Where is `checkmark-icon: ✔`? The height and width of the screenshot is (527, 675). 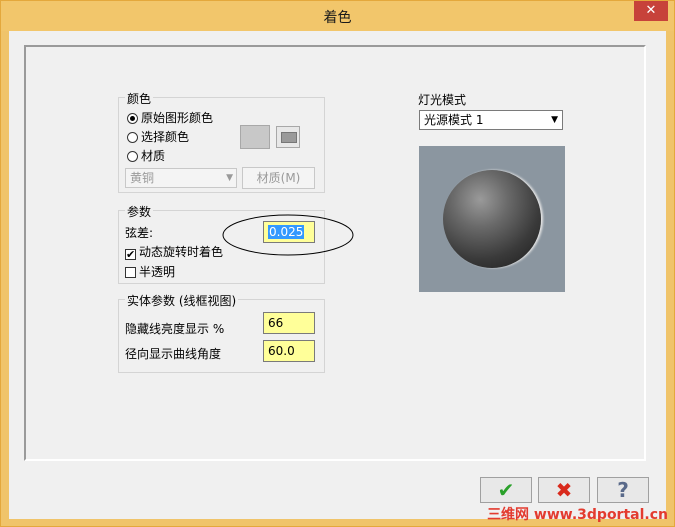
checkmark-icon: ✔ is located at coordinates (130, 254).